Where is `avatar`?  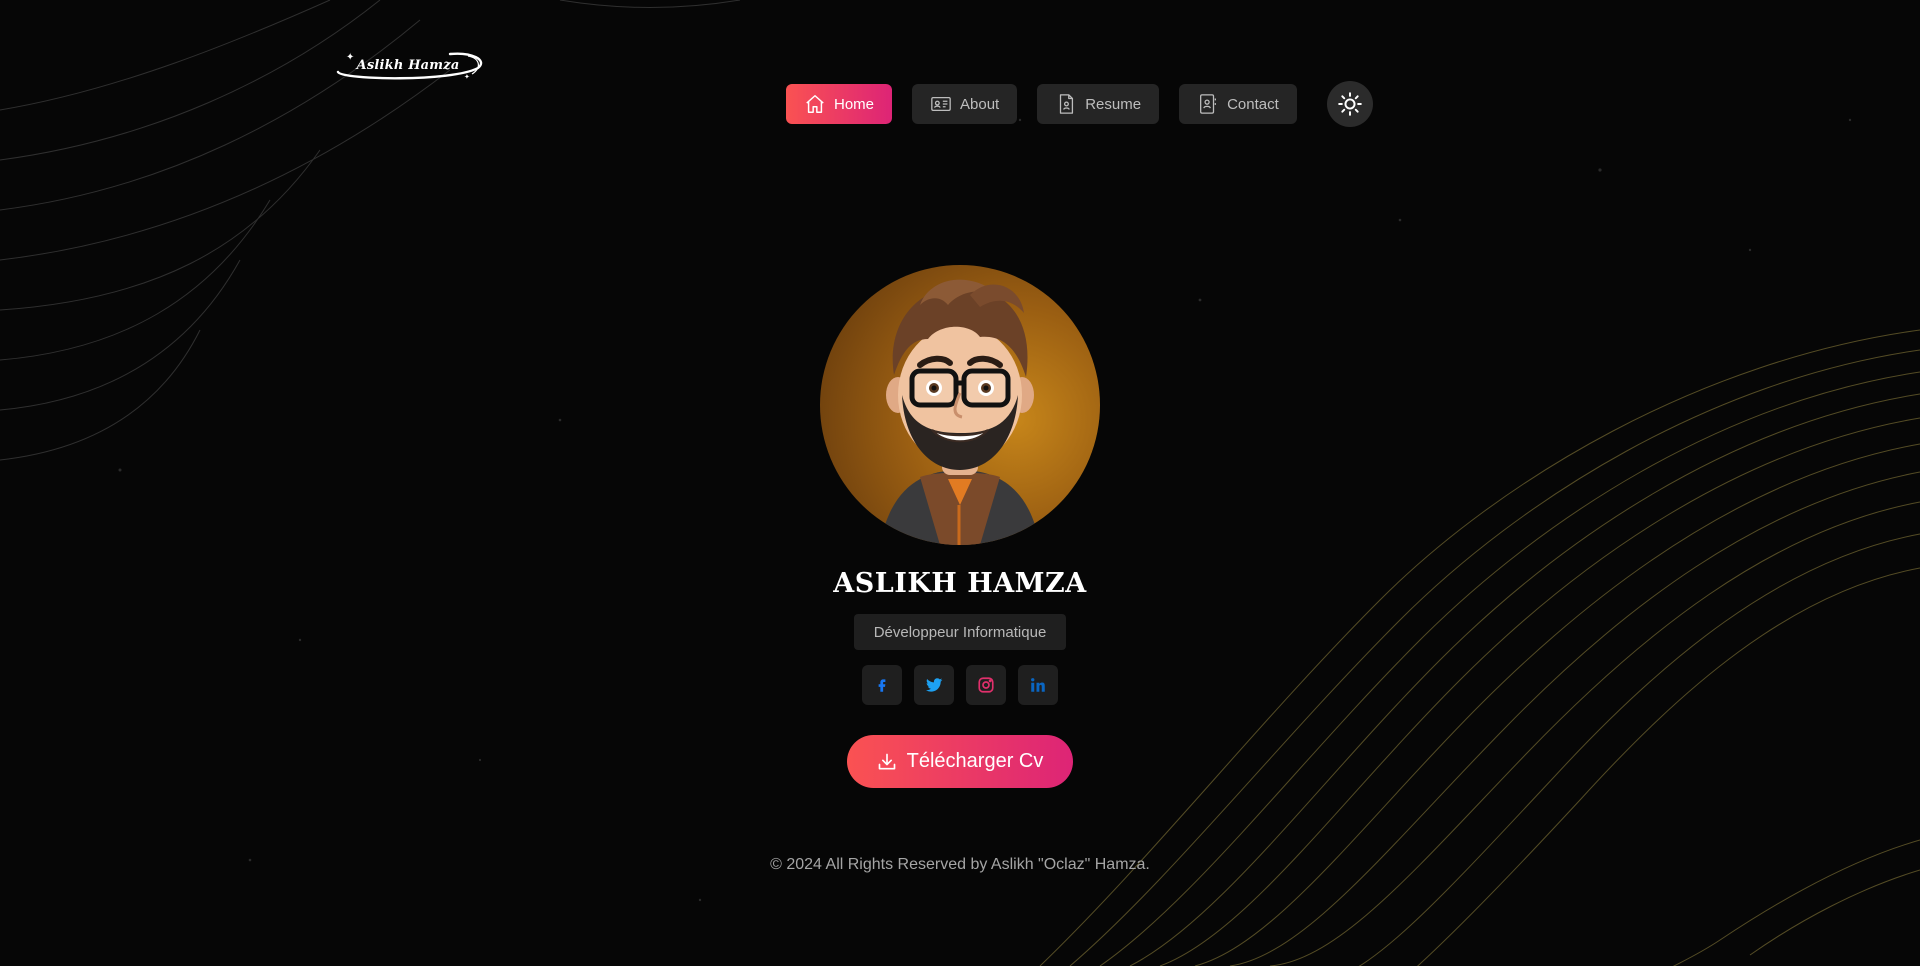
avatar is located at coordinates (960, 405).